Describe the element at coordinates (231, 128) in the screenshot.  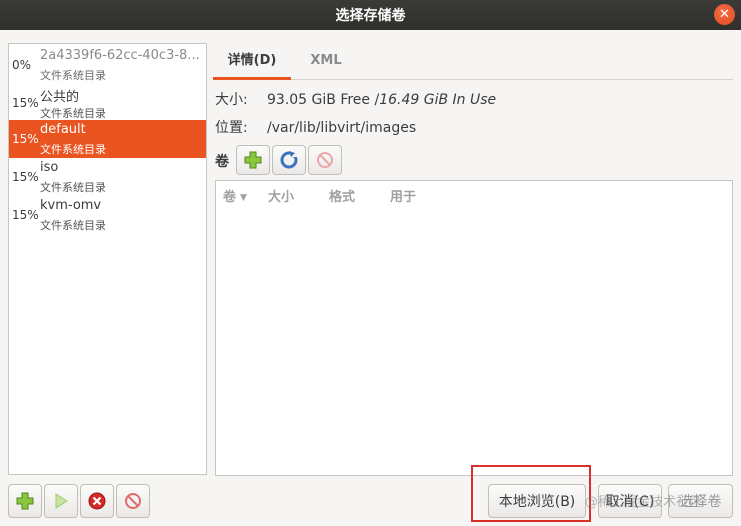
I see `location-label: 位置:` at that location.